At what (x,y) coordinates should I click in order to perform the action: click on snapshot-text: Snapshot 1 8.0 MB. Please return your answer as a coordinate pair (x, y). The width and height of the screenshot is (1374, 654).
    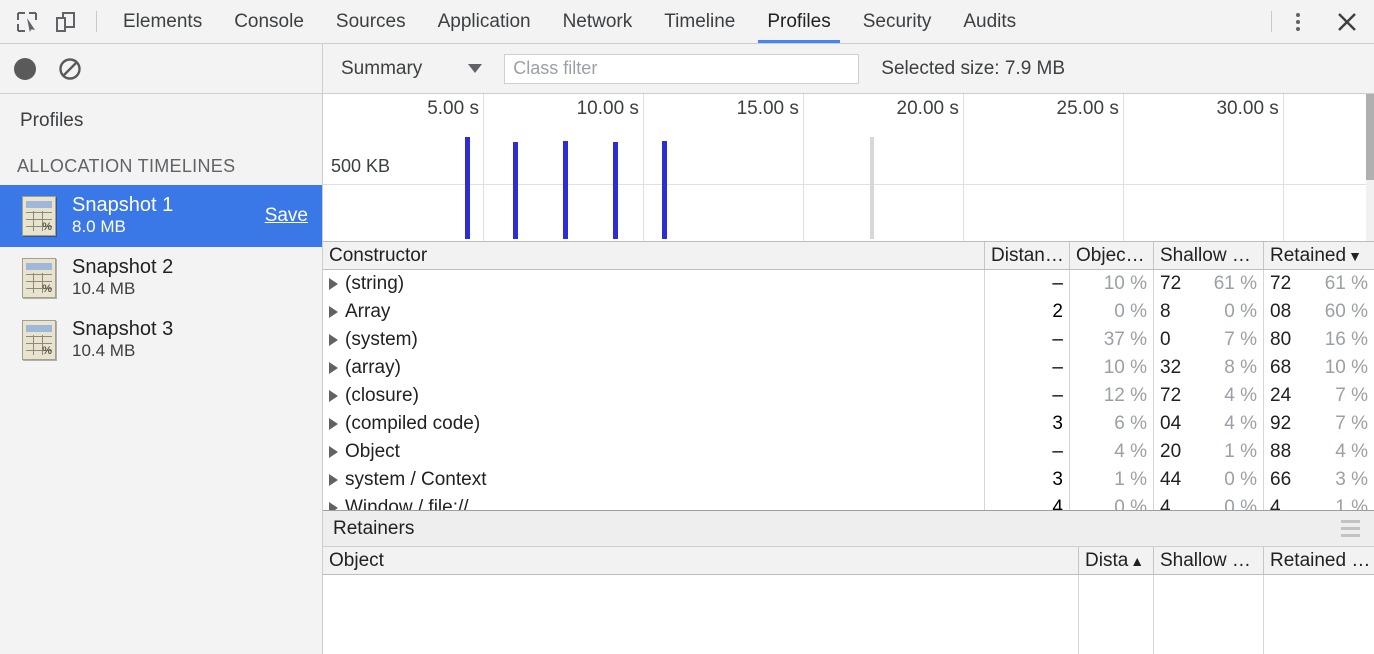
    Looking at the image, I should click on (160, 215).